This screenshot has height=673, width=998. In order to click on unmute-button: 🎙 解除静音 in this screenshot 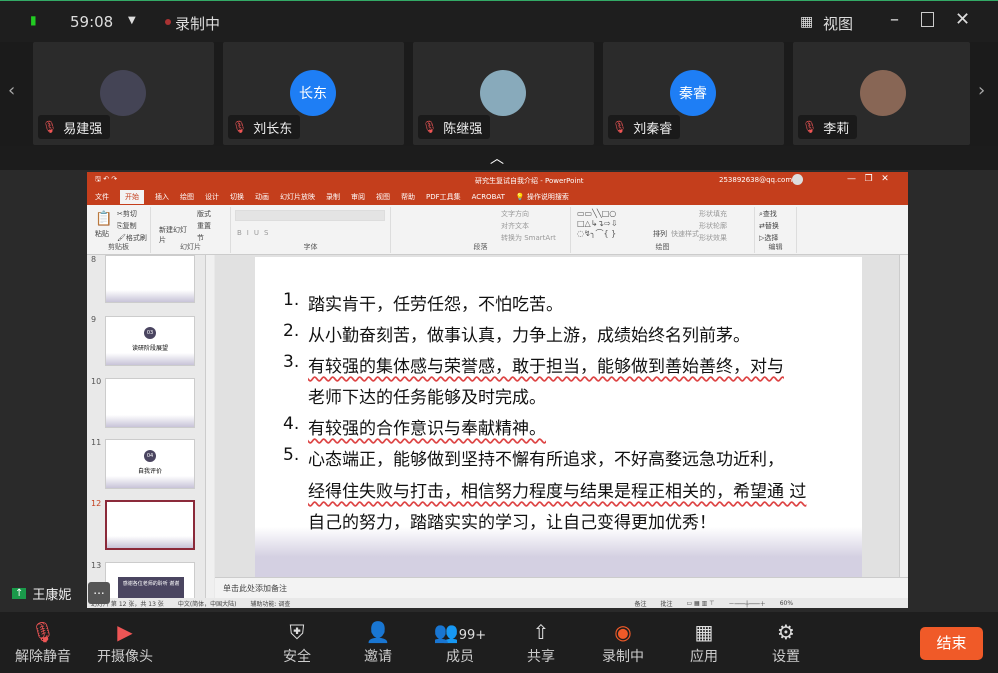, I will do `click(43, 642)`.